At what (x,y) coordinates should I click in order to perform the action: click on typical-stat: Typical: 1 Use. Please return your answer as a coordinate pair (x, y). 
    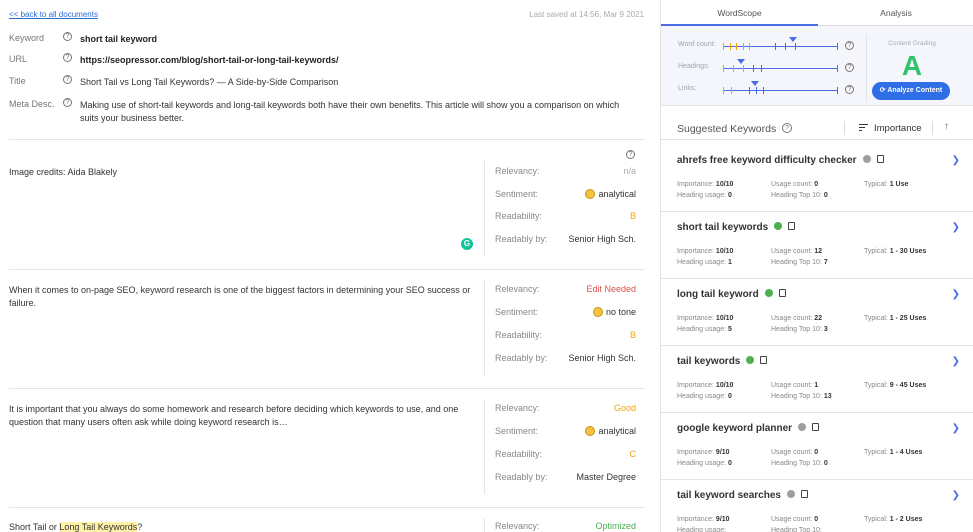
    Looking at the image, I should click on (886, 184).